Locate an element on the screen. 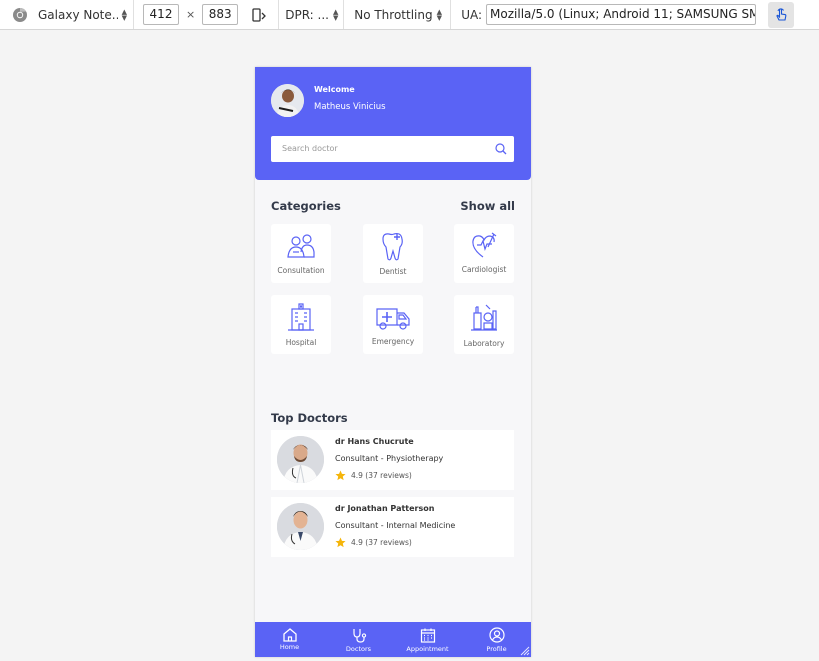 This screenshot has width=819, height=661. avatar is located at coordinates (287, 100).